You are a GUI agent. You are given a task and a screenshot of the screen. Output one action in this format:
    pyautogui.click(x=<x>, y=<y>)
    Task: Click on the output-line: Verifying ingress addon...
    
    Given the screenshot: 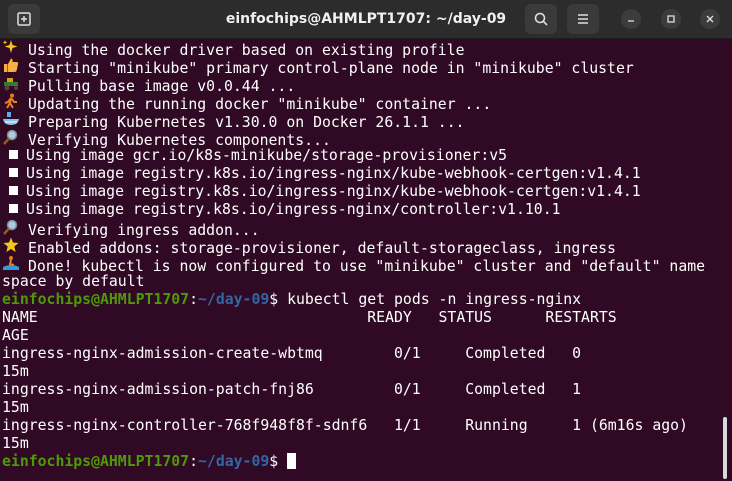 What is the action you would take?
    pyautogui.click(x=359, y=229)
    